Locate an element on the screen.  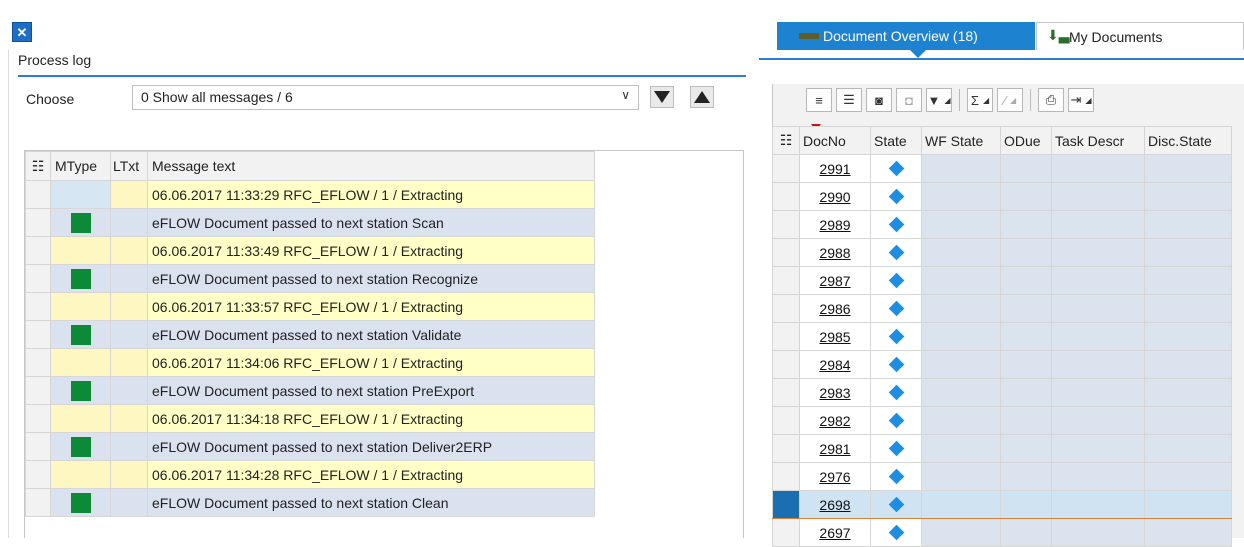
column-header-message: Message text is located at coordinates (371, 166).